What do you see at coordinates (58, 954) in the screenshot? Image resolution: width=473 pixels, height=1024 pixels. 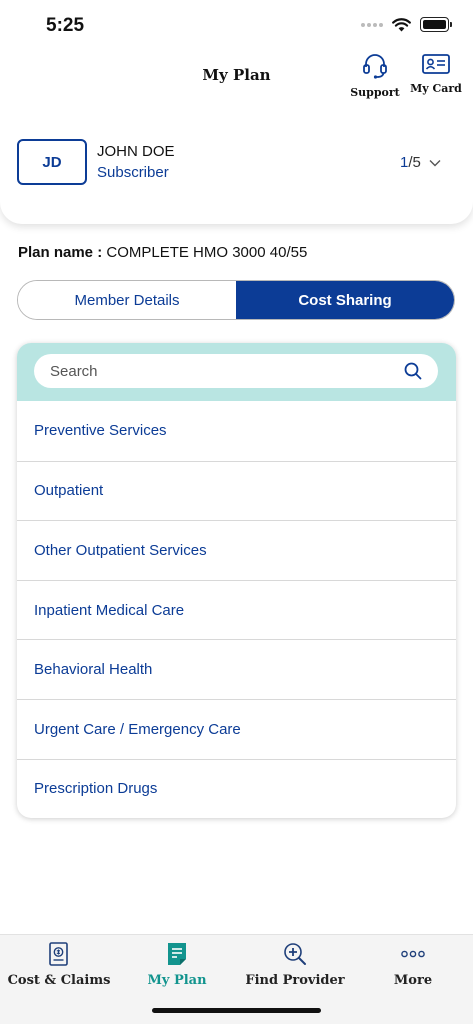 I see `claims-icon` at bounding box center [58, 954].